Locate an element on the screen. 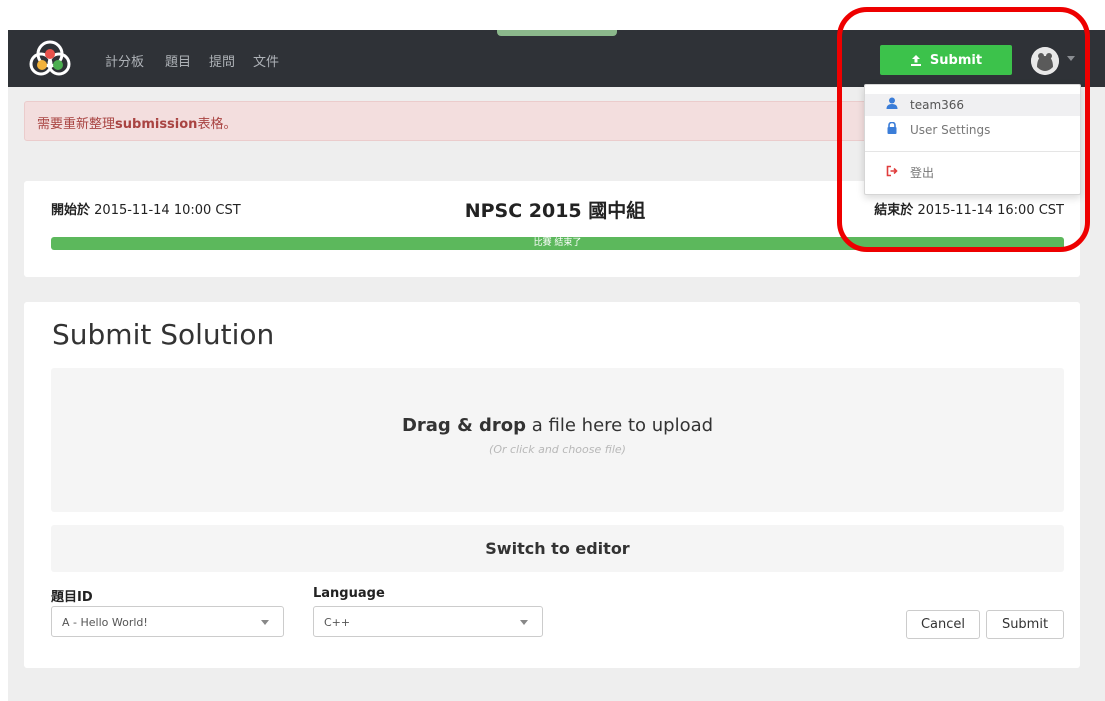  user-avatar-icon is located at coordinates (1045, 61).